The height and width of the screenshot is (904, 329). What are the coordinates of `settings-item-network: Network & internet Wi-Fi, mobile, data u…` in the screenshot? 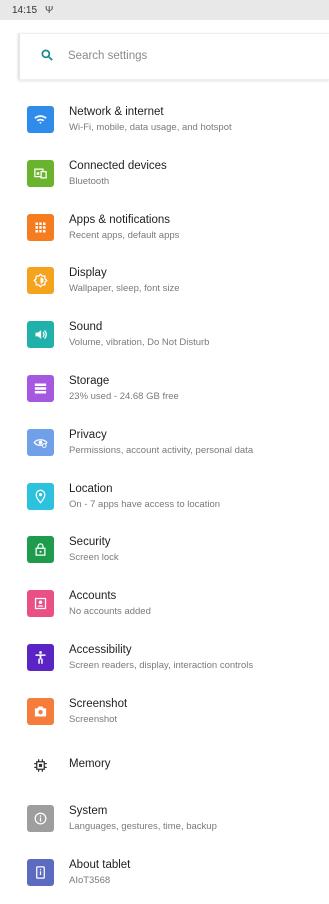 It's located at (164, 124).